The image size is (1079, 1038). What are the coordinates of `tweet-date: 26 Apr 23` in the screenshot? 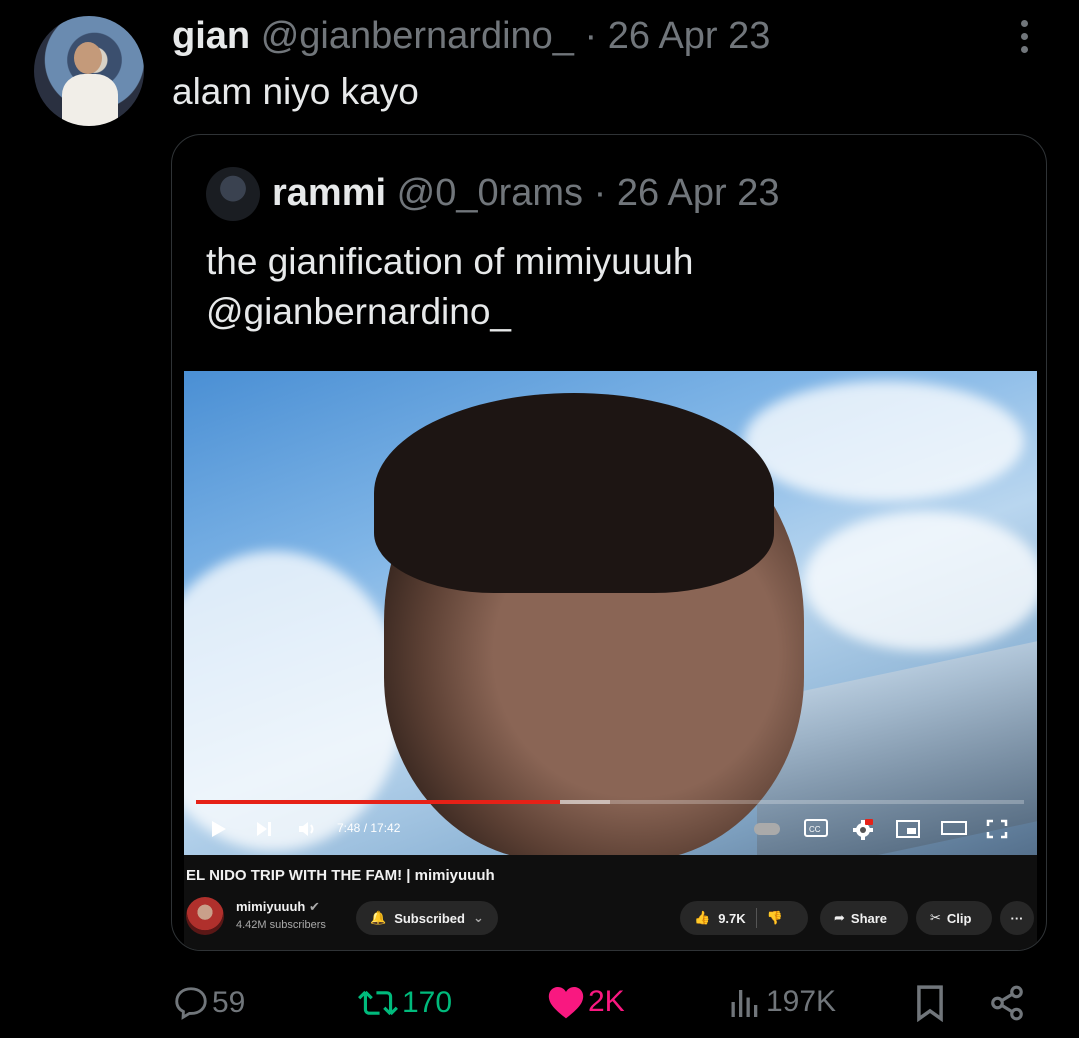 It's located at (689, 36).